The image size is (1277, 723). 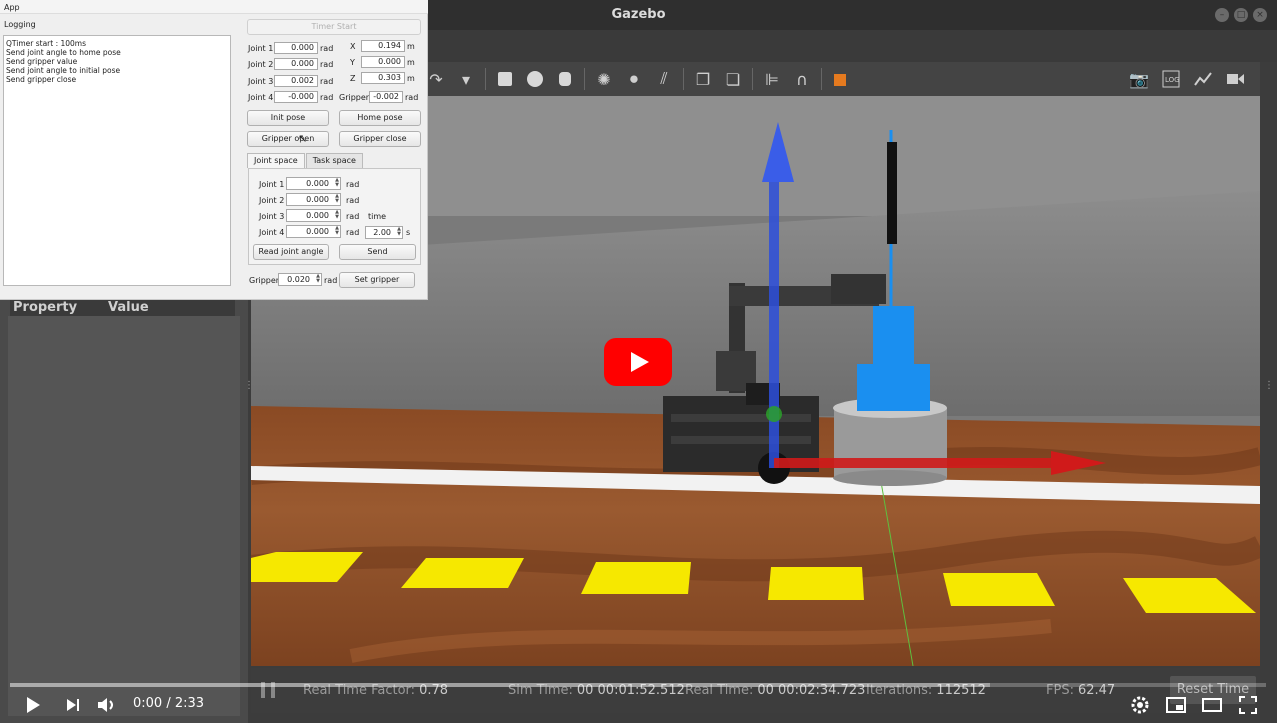 What do you see at coordinates (893, 336) in the screenshot?
I see `blue-object` at bounding box center [893, 336].